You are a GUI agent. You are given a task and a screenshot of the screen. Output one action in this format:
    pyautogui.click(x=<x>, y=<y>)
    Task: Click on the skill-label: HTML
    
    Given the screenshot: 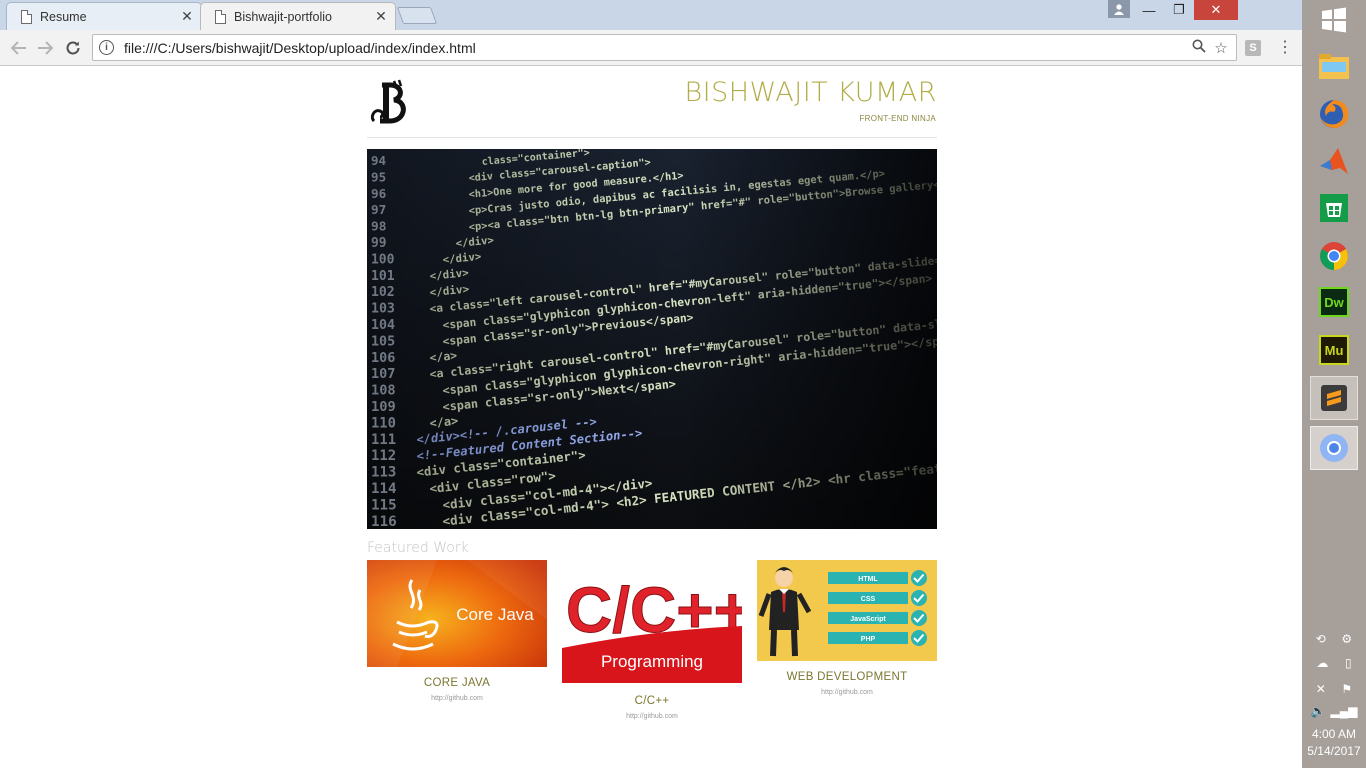 What is the action you would take?
    pyautogui.click(x=868, y=579)
    